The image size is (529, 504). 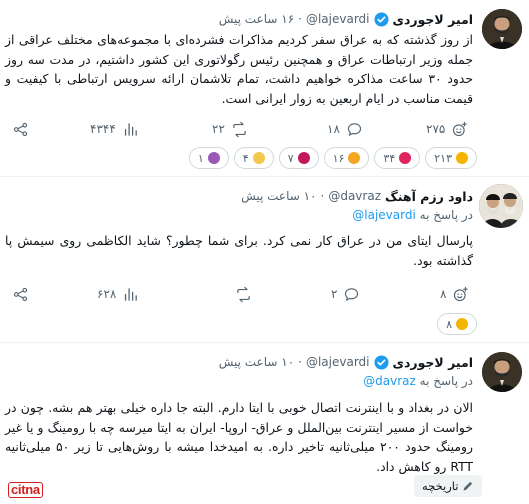 I want to click on heart-emoji-icon, so click(x=405, y=158).